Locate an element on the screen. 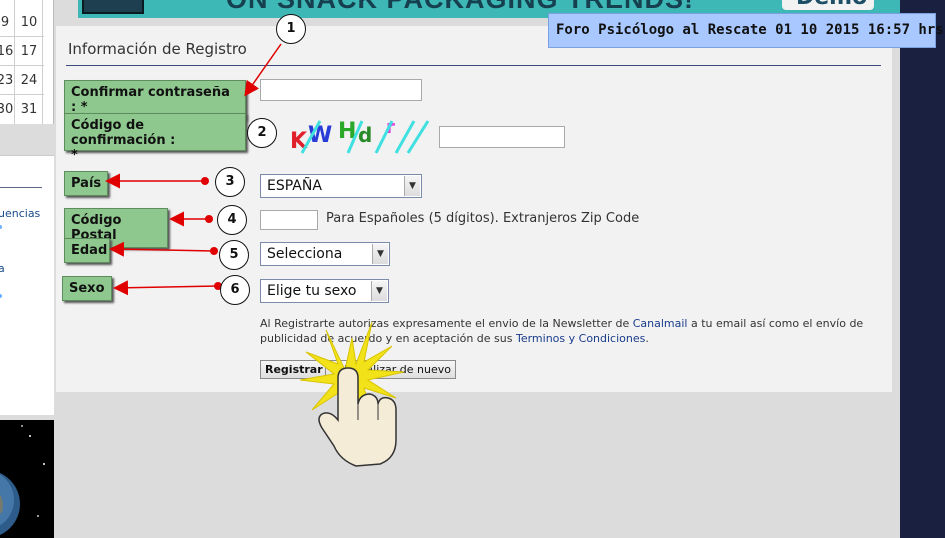  banner-device-graphic is located at coordinates (113, 7).